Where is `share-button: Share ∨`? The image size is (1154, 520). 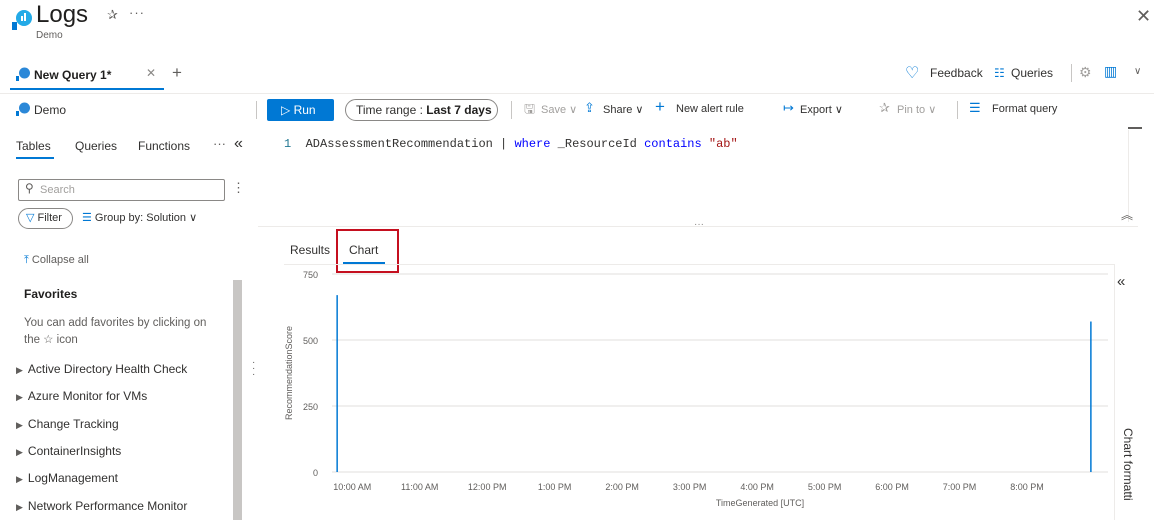 share-button: Share ∨ is located at coordinates (623, 109).